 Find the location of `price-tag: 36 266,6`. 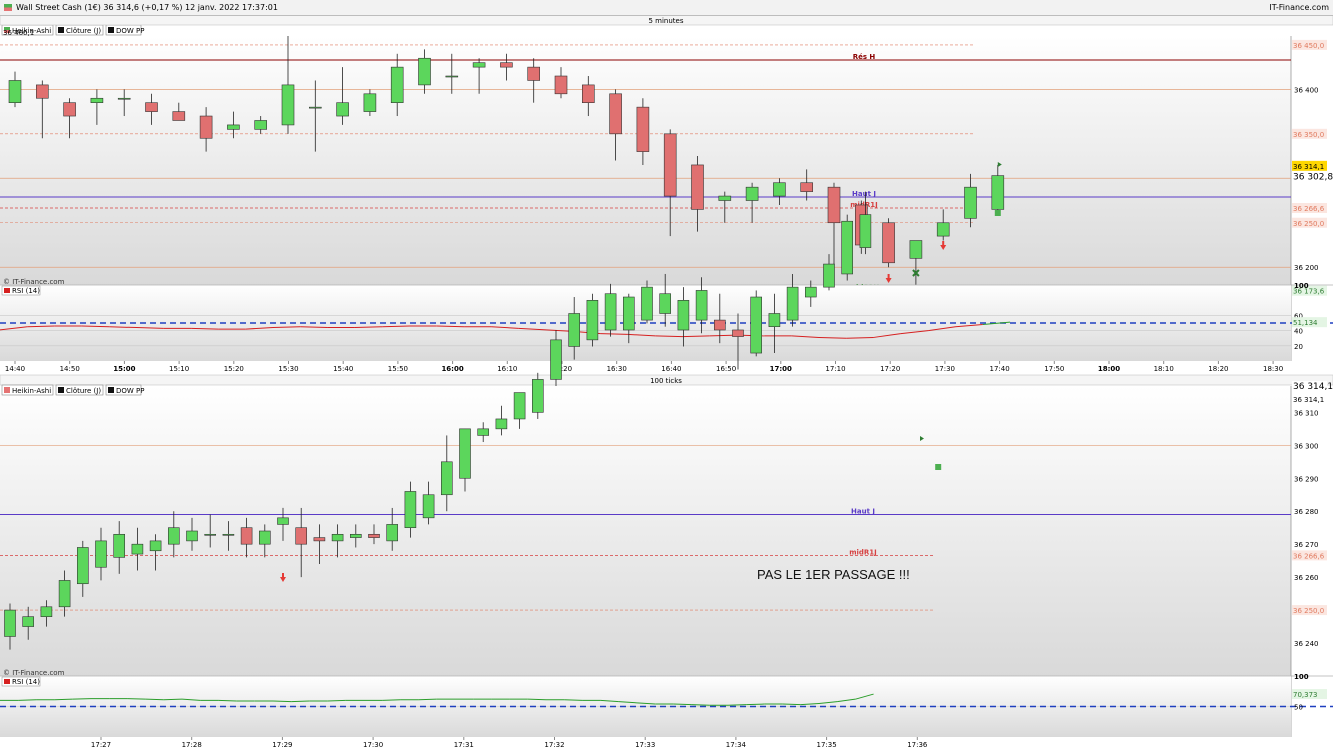

price-tag: 36 266,6 is located at coordinates (1309, 209).